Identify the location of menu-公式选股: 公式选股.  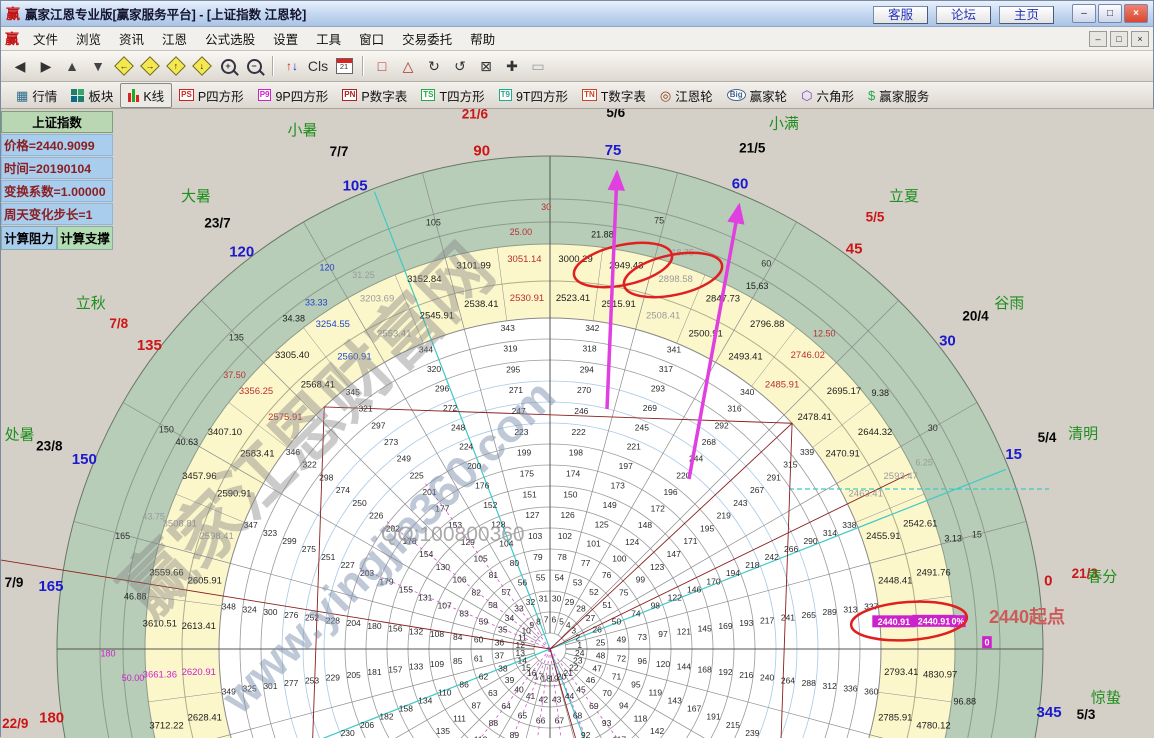
(230, 38).